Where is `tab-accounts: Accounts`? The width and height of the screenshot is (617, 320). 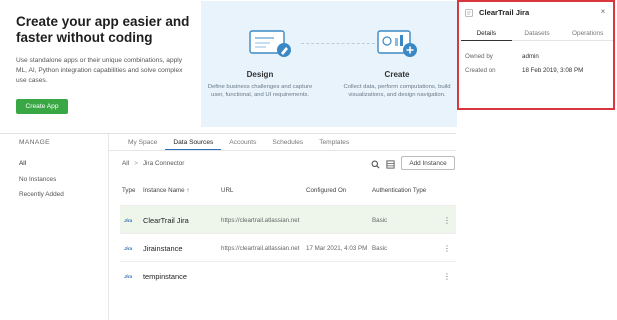 tab-accounts: Accounts is located at coordinates (242, 142).